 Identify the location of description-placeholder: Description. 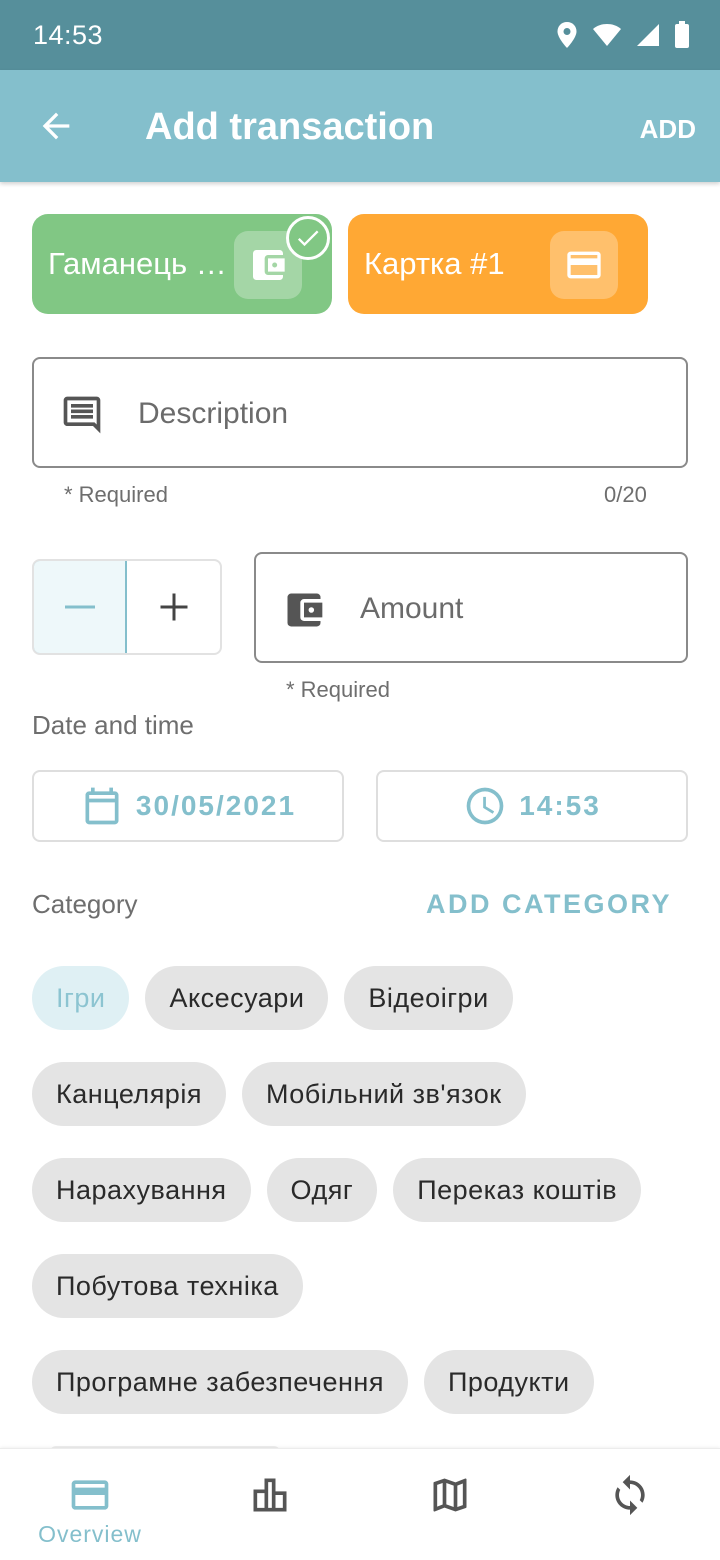
(213, 413).